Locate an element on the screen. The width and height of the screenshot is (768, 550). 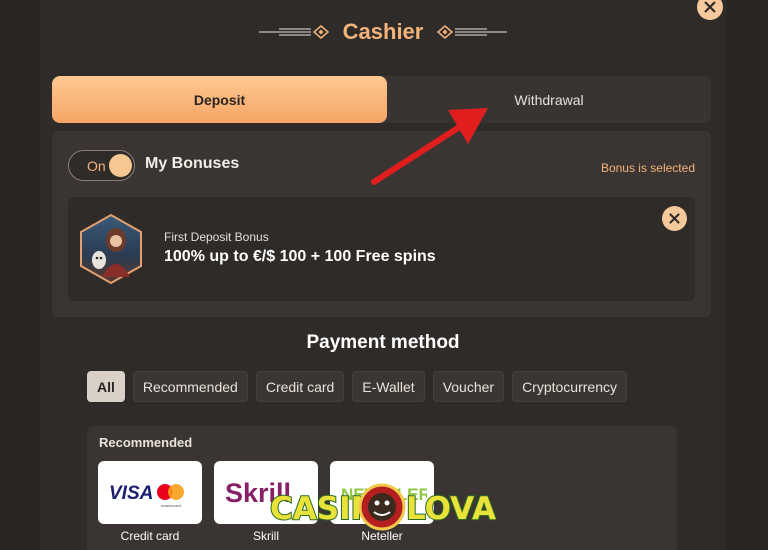
tab-deposit: Deposit is located at coordinates (219, 99).